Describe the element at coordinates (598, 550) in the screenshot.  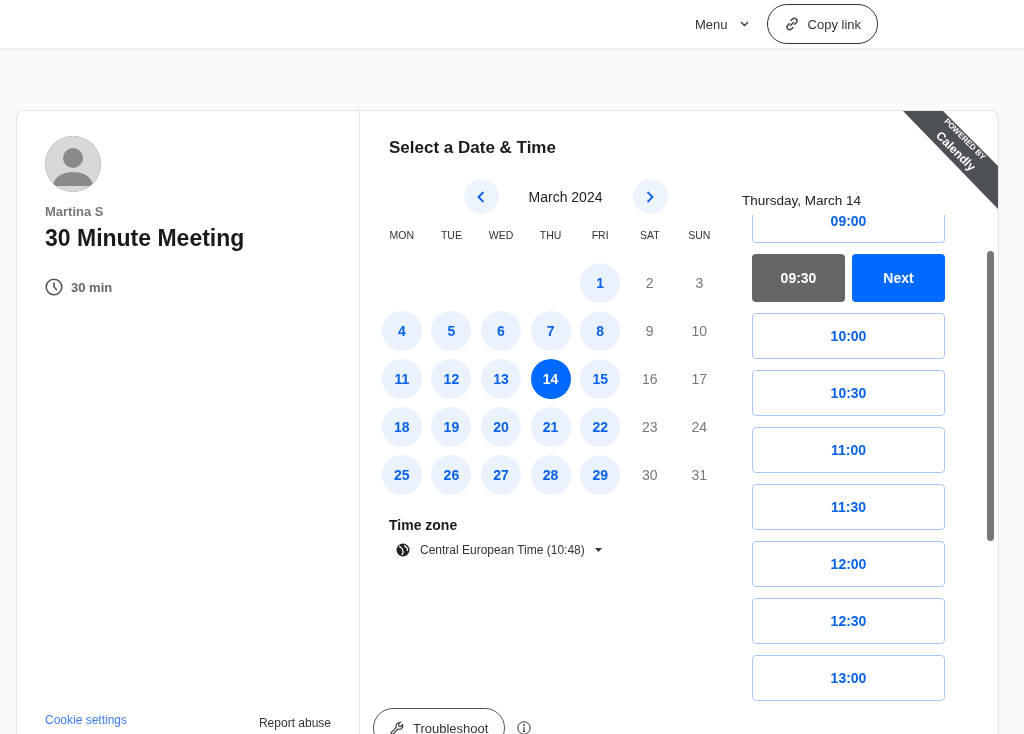
I see `caret-icon` at that location.